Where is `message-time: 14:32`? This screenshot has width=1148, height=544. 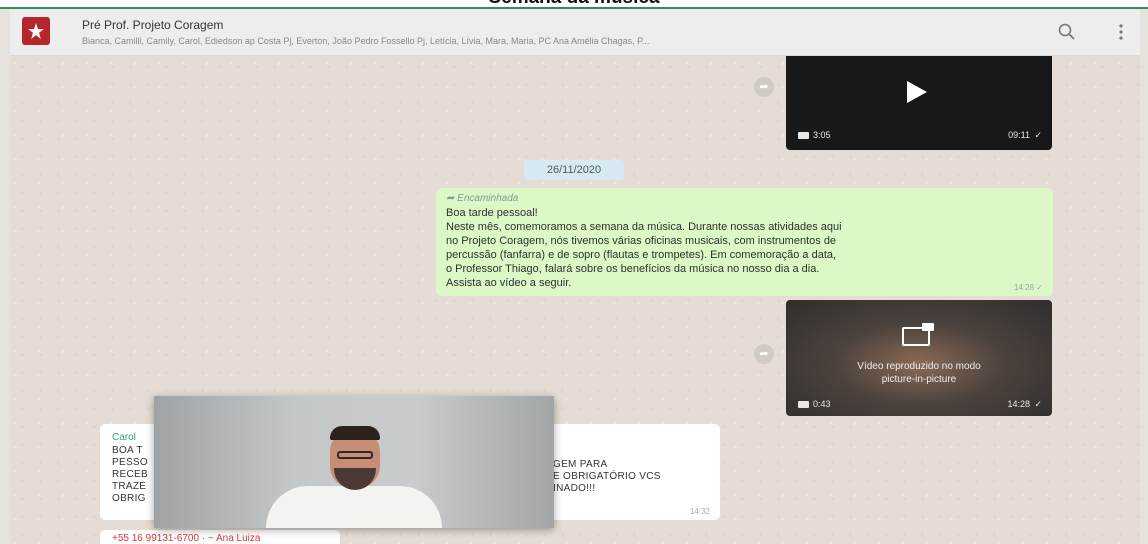 message-time: 14:32 is located at coordinates (699, 511).